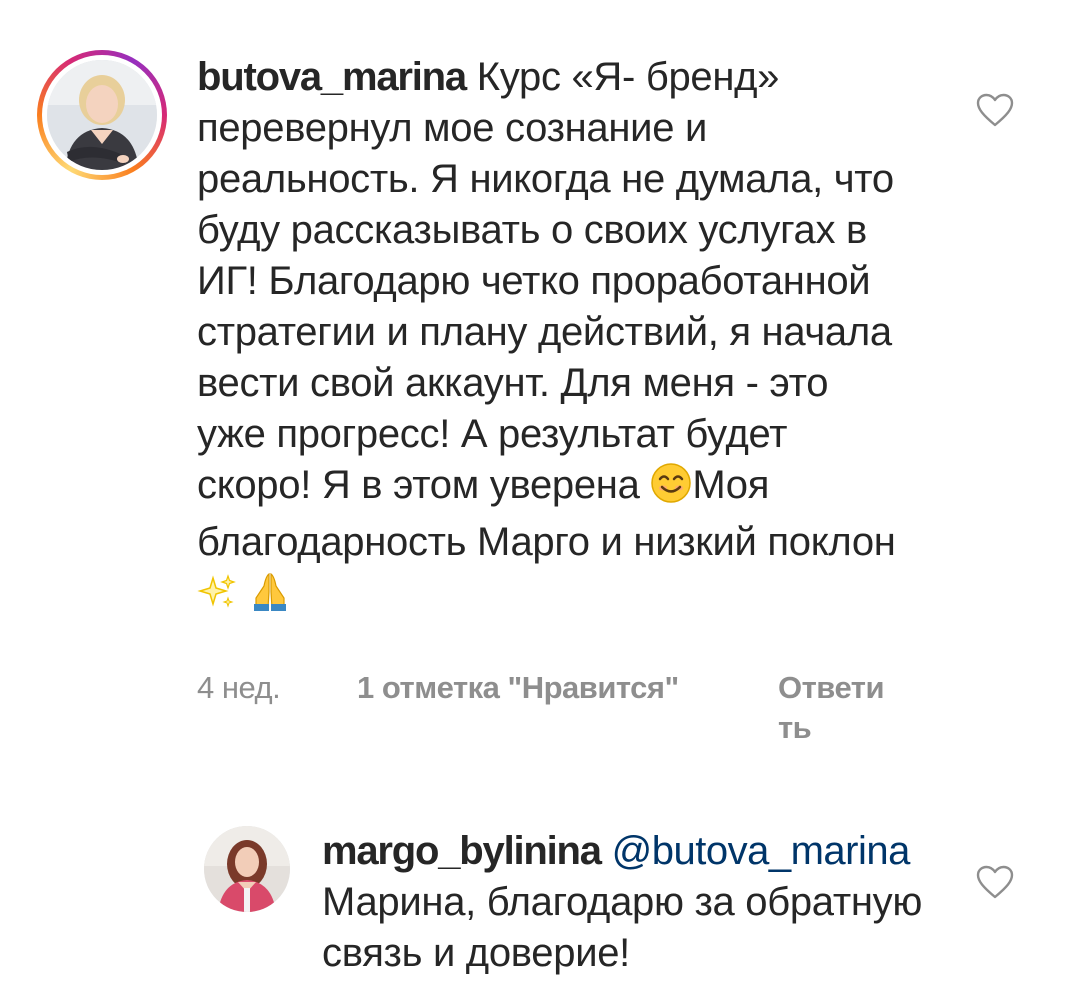  What do you see at coordinates (761, 851) in the screenshot?
I see `mention-link: @butova_marina` at bounding box center [761, 851].